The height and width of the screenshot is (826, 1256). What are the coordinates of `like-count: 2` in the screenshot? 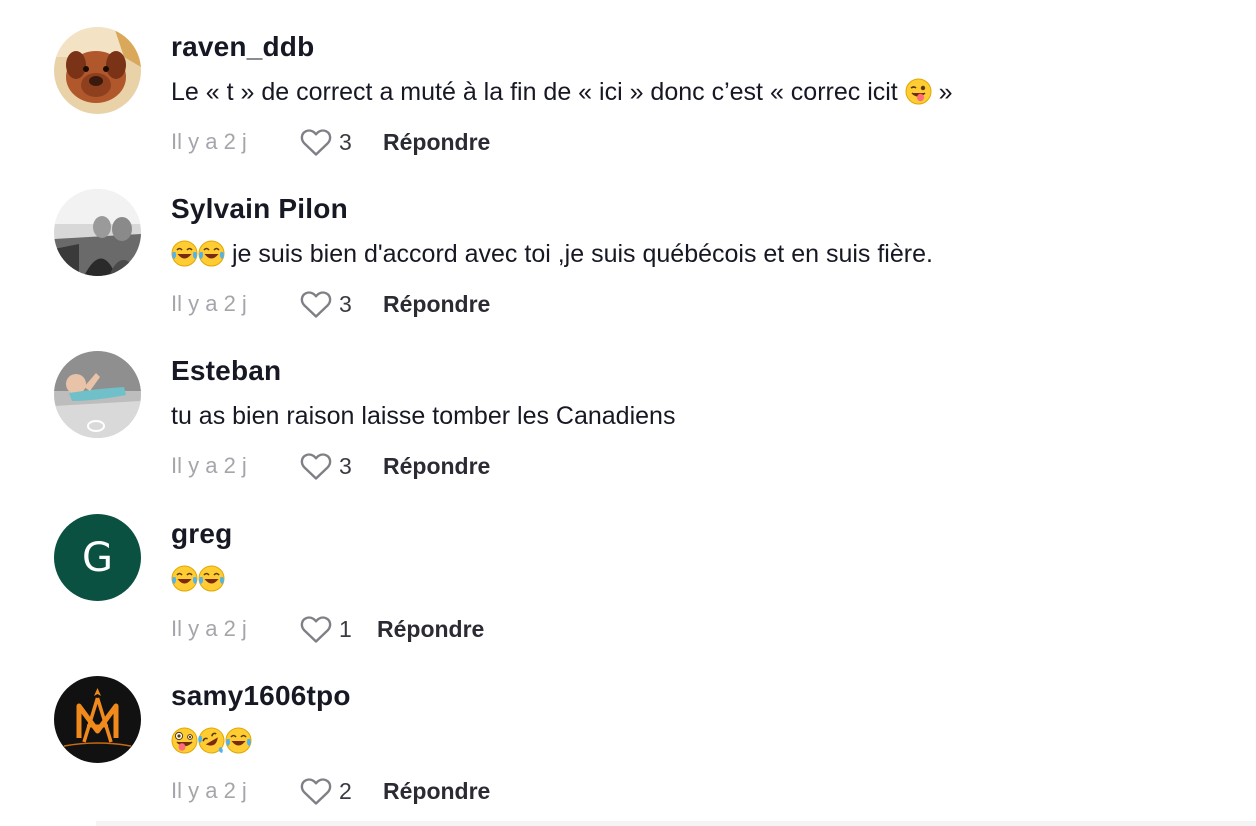 It's located at (345, 790).